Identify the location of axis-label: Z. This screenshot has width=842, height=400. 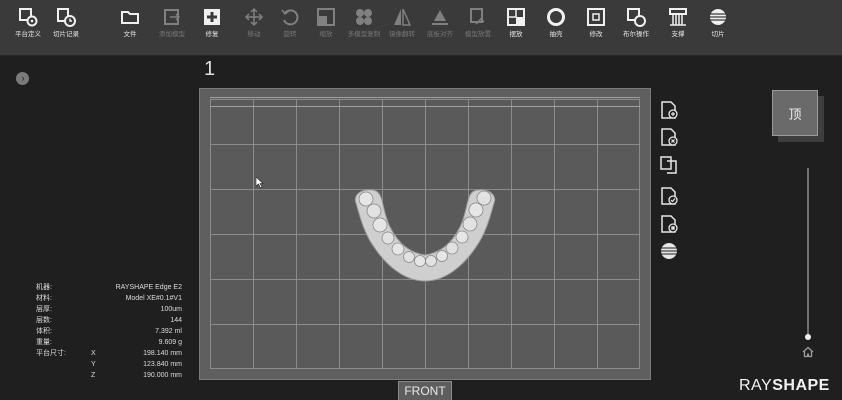
(93, 375).